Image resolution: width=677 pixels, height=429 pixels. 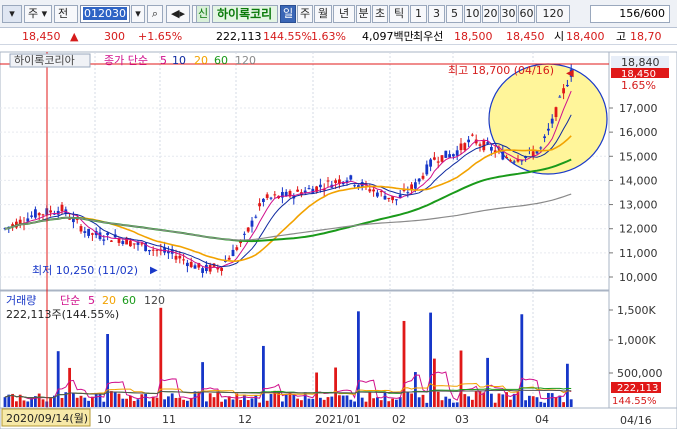 I want to click on period-button-3: 년, so click(x=344, y=14).